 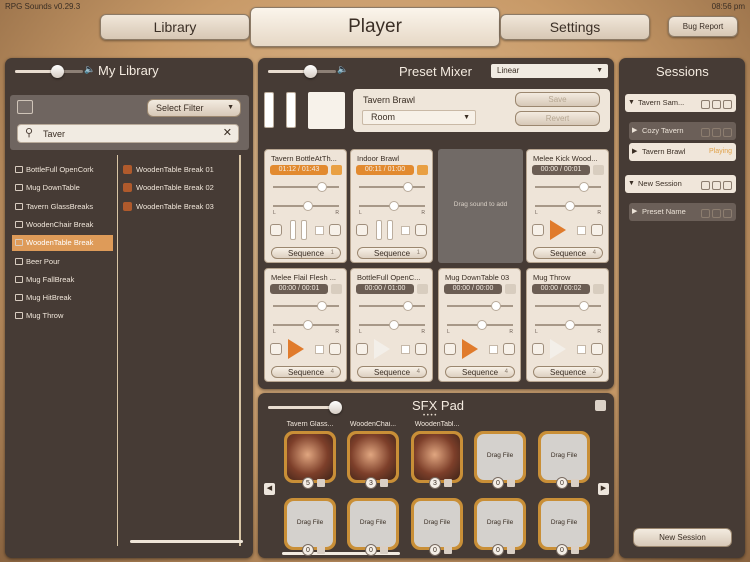 I want to click on prev-page-button: ◀, so click(x=269, y=489).